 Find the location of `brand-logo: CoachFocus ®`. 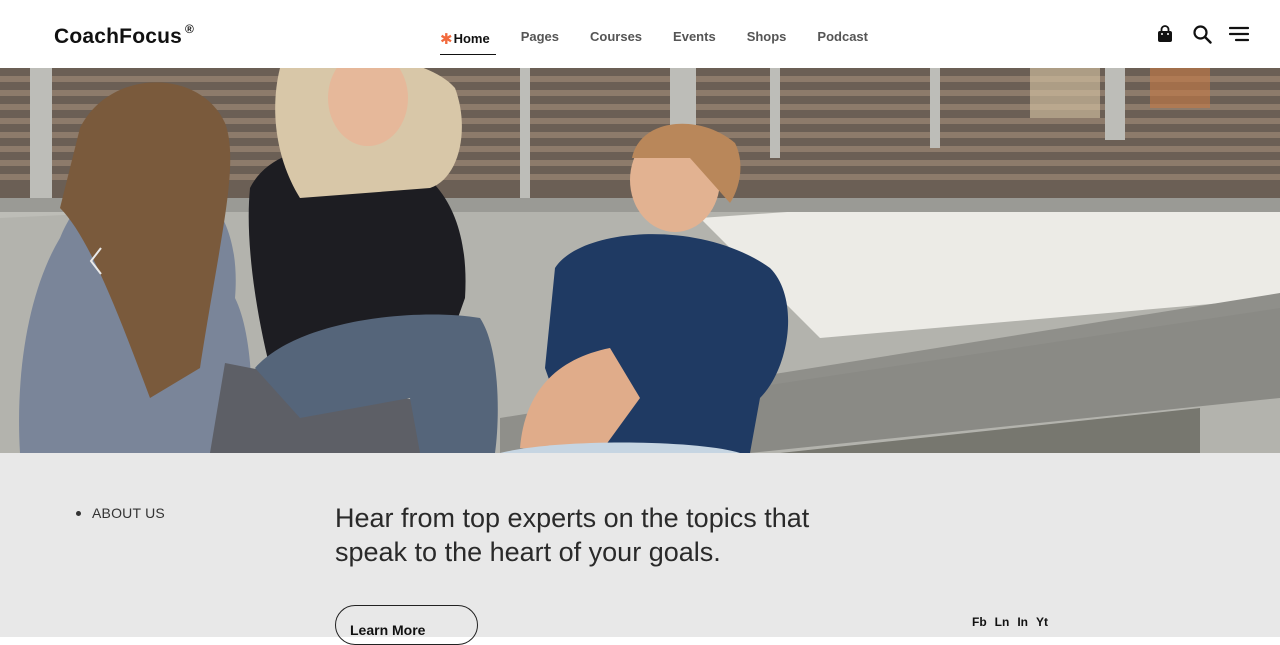

brand-logo: CoachFocus ® is located at coordinates (124, 35).